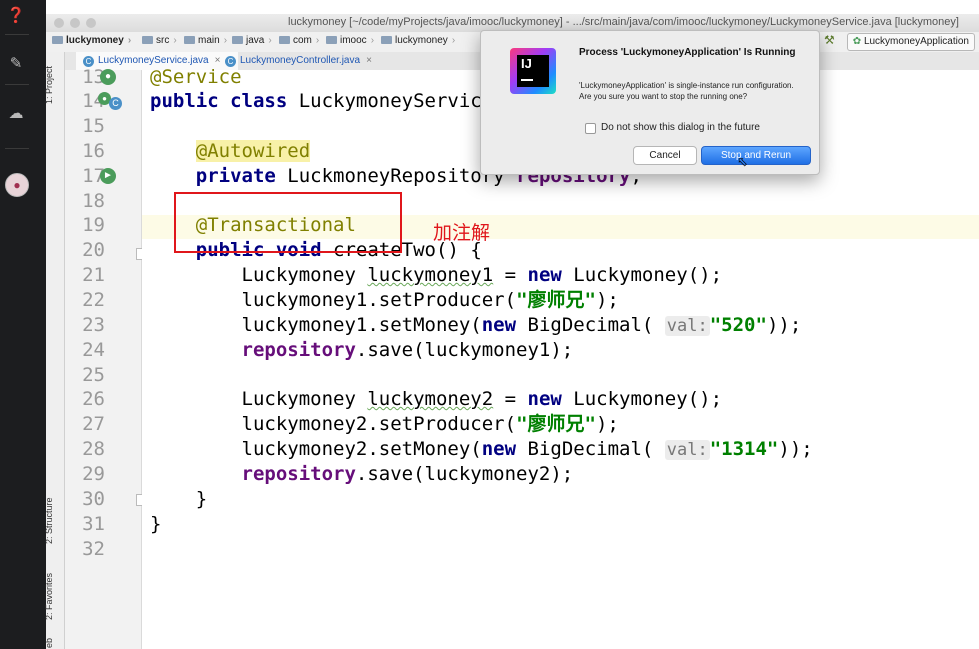 Image resolution: width=979 pixels, height=649 pixels. I want to click on do-not-show-label: Do not show this dialog in the future, so click(680, 127).